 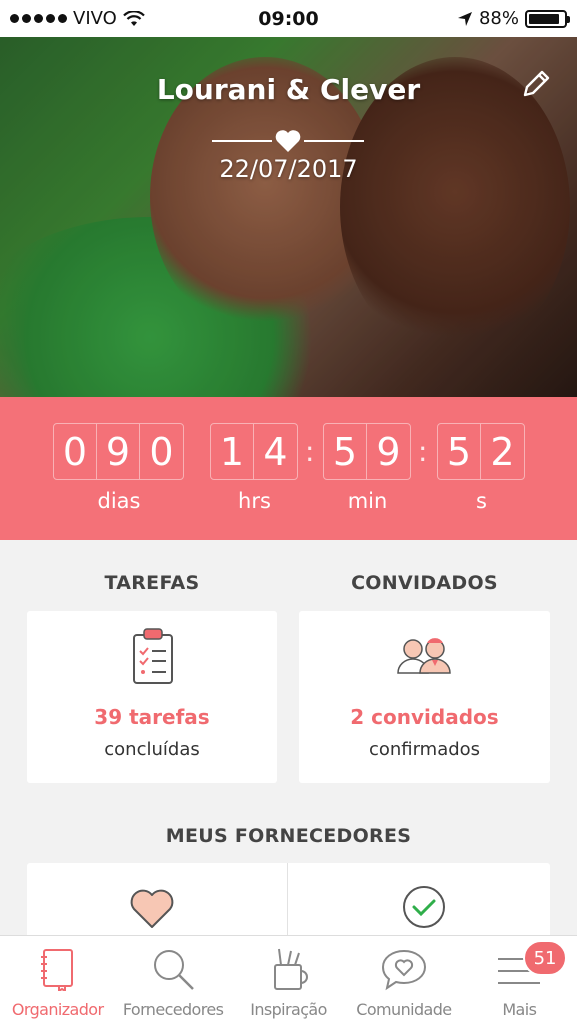 What do you see at coordinates (404, 1009) in the screenshot?
I see `tab-label: Comunidade` at bounding box center [404, 1009].